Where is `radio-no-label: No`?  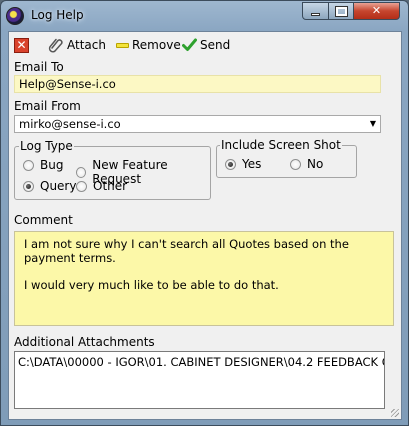 radio-no-label: No is located at coordinates (315, 164).